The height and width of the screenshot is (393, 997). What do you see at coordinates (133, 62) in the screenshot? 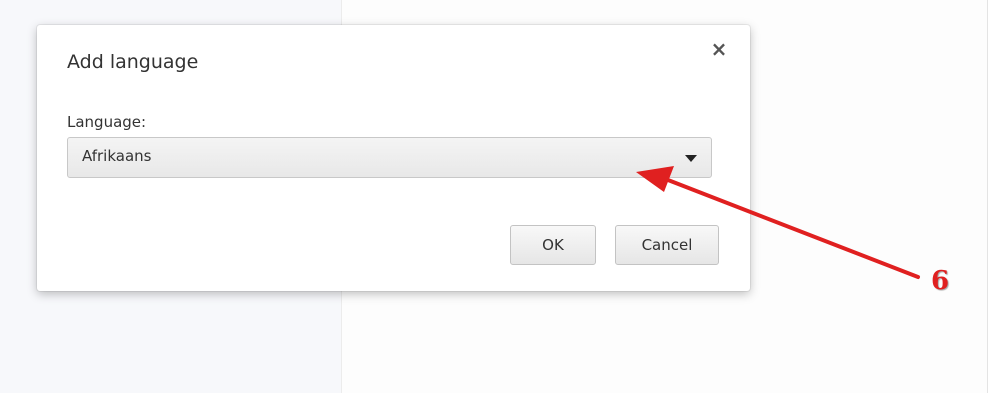
I see `dialog-title: Add language` at bounding box center [133, 62].